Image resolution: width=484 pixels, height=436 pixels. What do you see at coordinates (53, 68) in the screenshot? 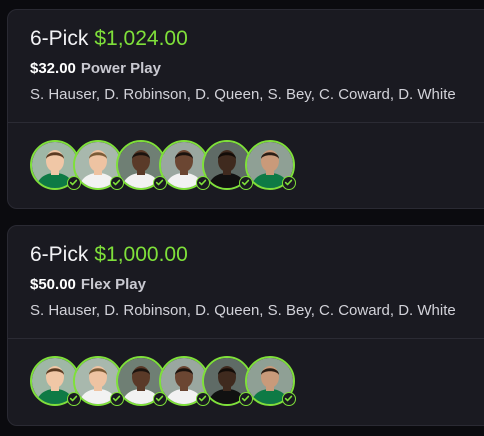
I see `stake-amount: $32.00` at bounding box center [53, 68].